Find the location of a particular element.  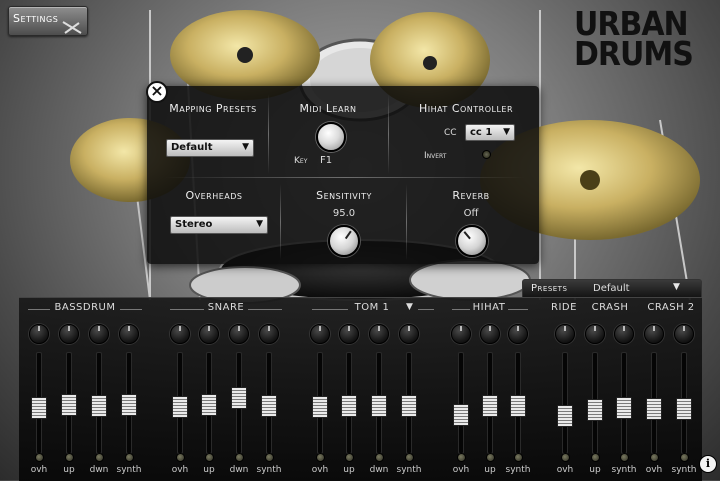

invert-toggle is located at coordinates (486, 154).